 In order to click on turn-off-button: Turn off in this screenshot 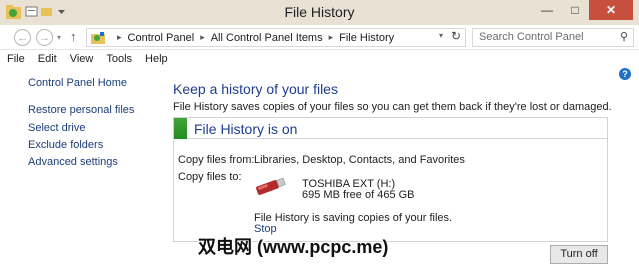, I will do `click(579, 254)`.